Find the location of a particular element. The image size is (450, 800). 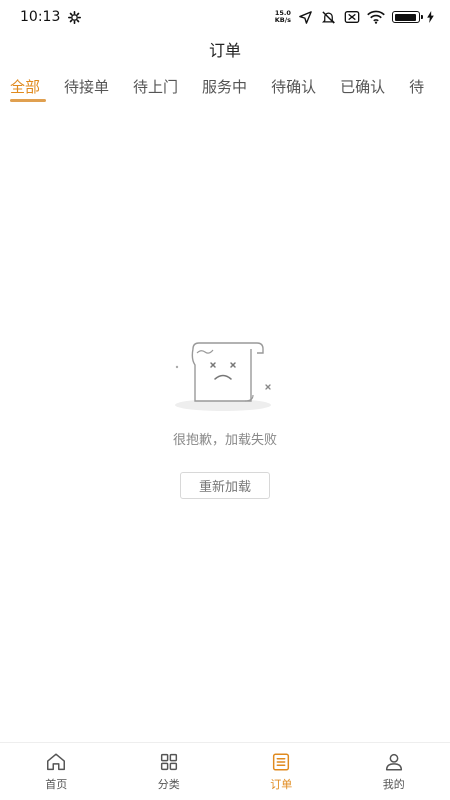

tab-in-service: 服务中 is located at coordinates (224, 86).